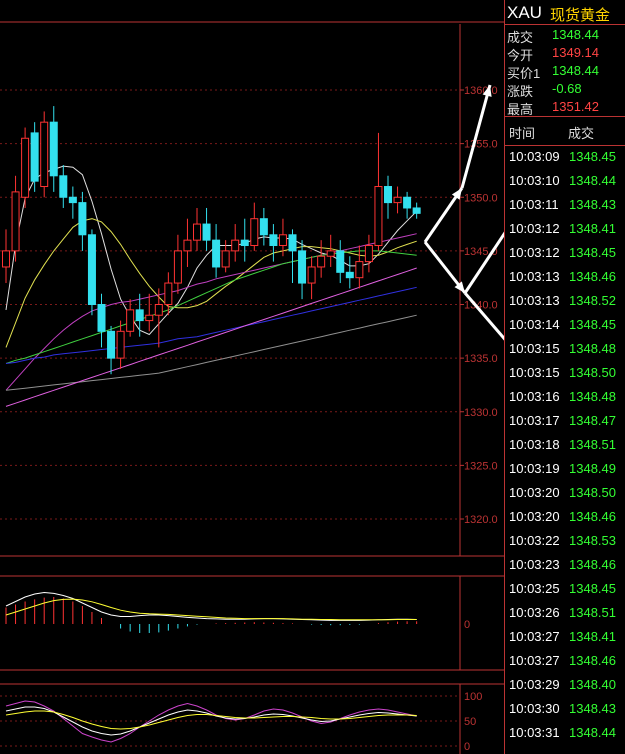 This screenshot has width=625, height=754. I want to click on tick-time: 10:03:29, so click(534, 684).